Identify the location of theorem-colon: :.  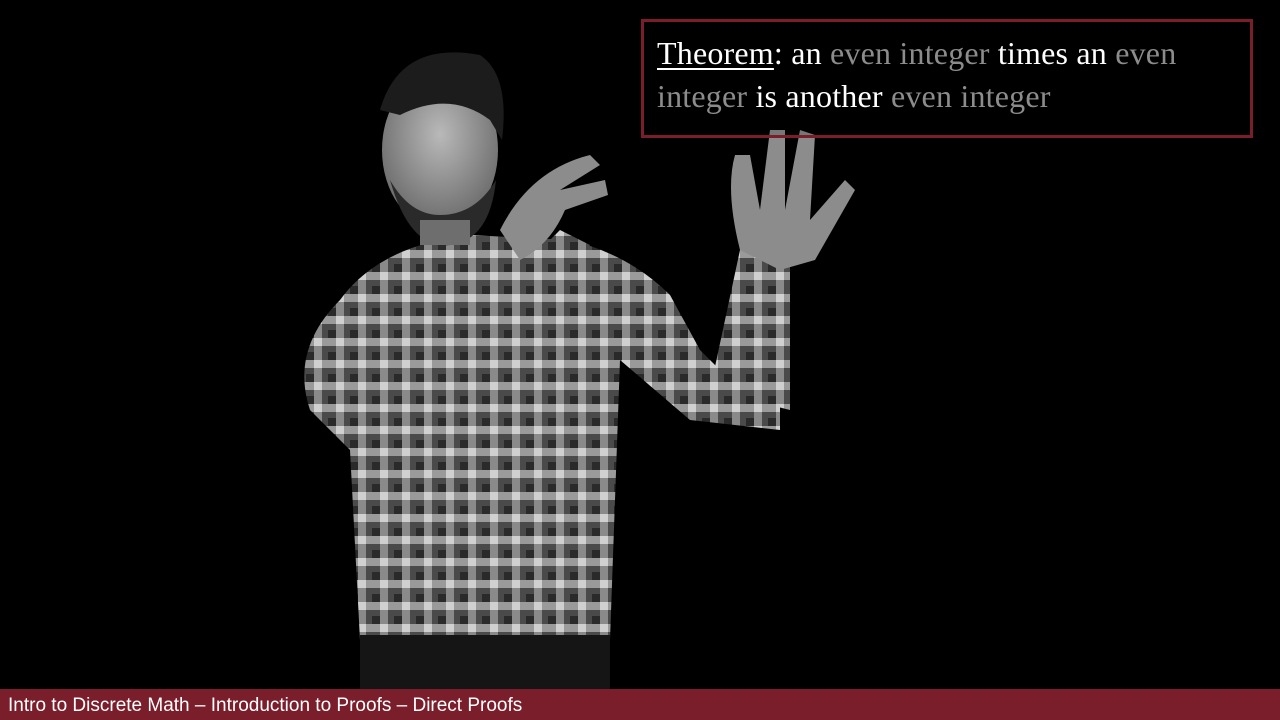
(778, 53).